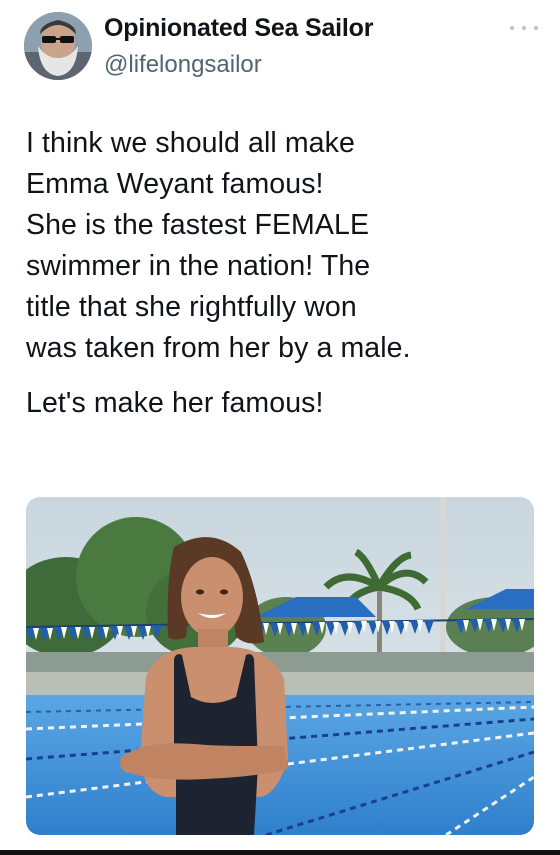 This screenshot has height=855, width=560. I want to click on tweet-line: was taken from her by a male., so click(218, 348).